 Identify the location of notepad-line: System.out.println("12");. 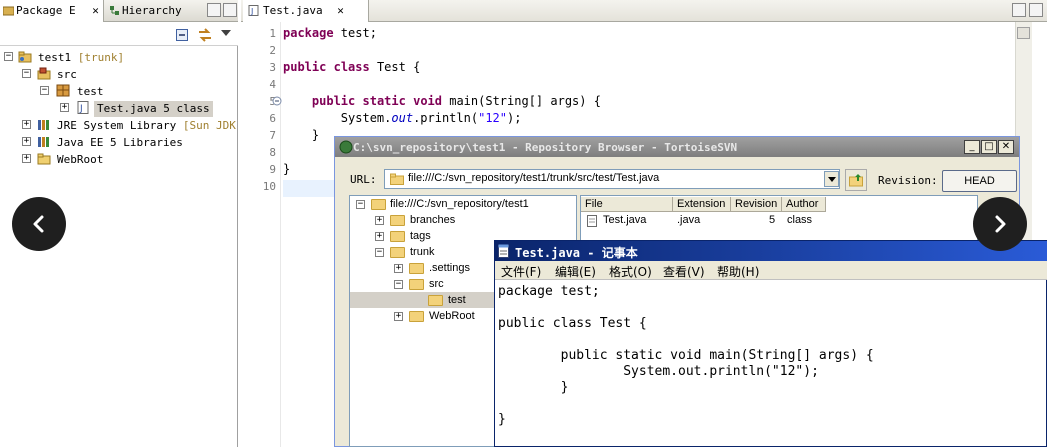
(658, 371).